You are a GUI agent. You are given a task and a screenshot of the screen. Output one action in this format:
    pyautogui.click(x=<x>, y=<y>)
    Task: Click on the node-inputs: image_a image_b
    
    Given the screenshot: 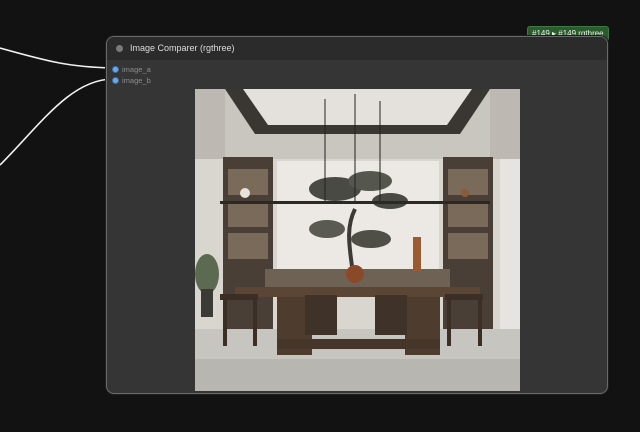 What is the action you would take?
    pyautogui.click(x=132, y=75)
    